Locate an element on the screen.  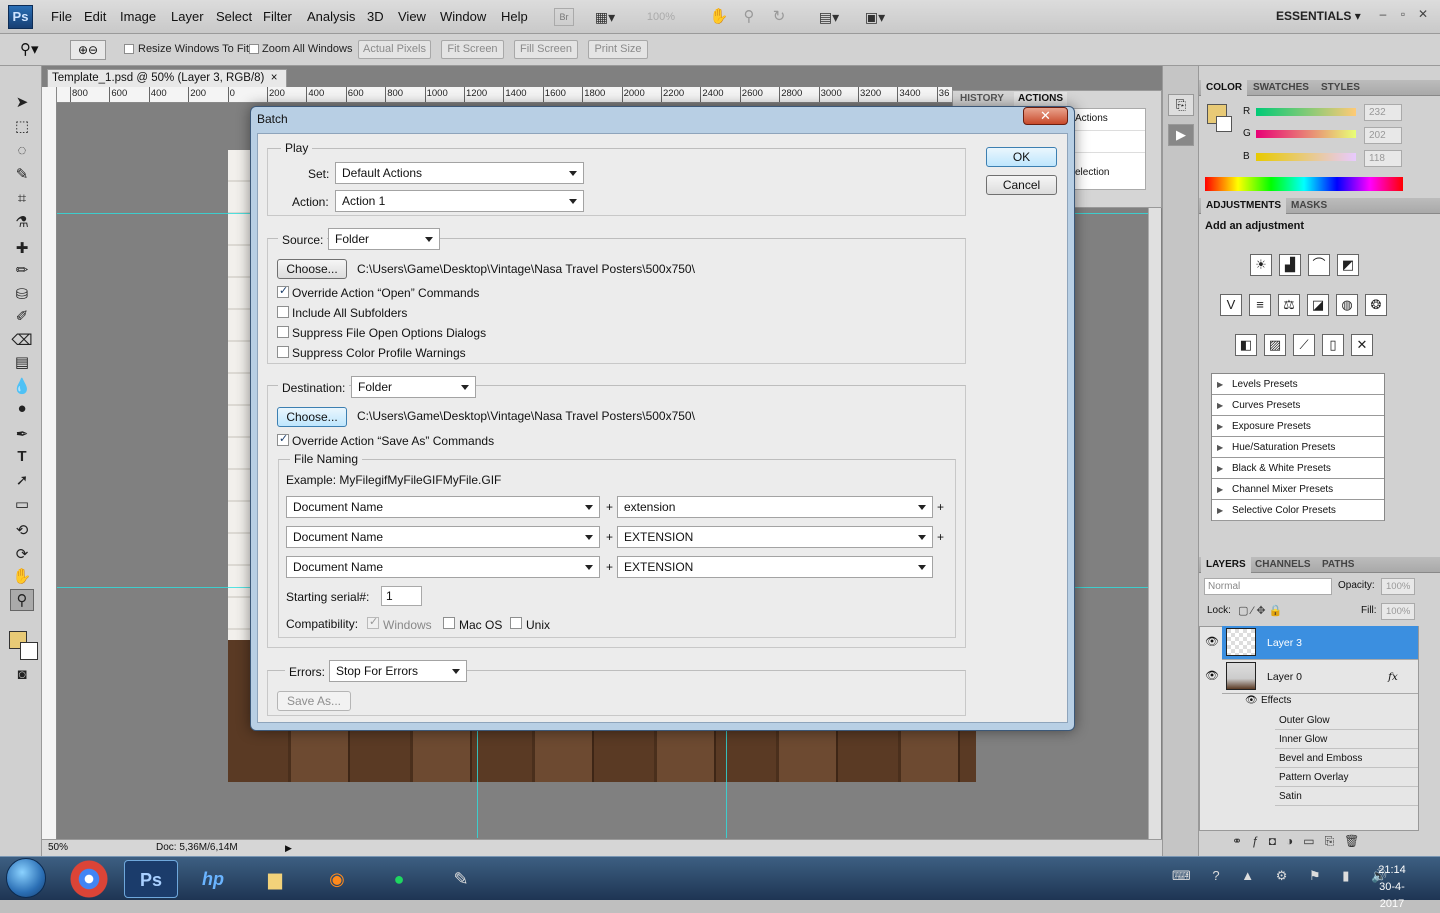
selective-color-icon: ✕ is located at coordinates (1362, 345).